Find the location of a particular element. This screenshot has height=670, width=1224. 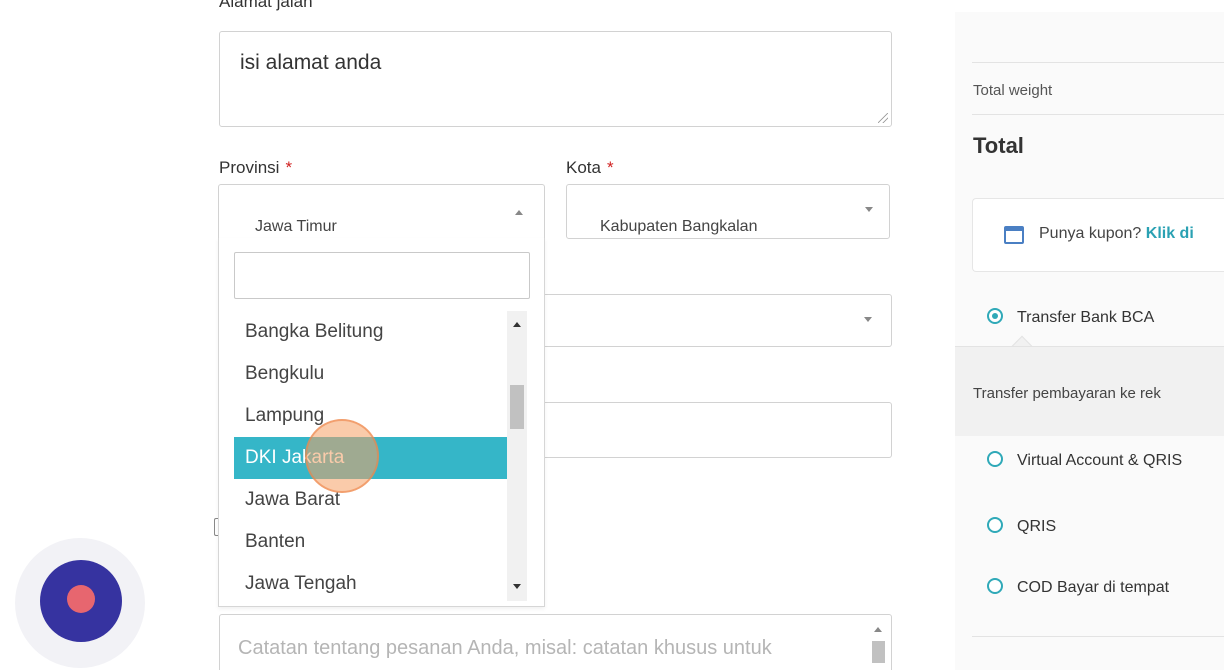

payment-option-qris: QRIS is located at coordinates (1022, 526).